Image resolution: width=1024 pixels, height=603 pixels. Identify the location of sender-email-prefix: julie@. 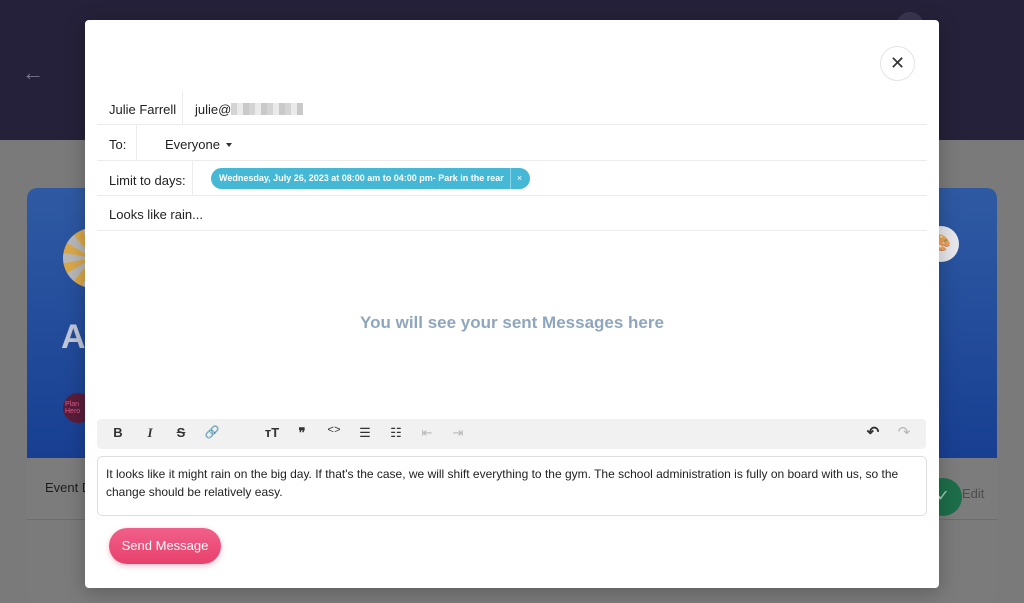
(213, 109).